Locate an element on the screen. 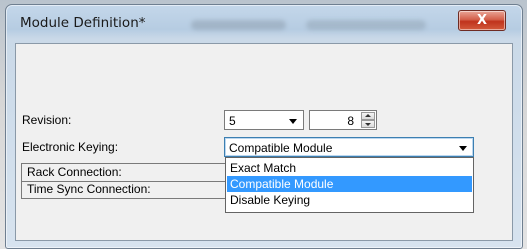 The height and width of the screenshot is (249, 527). grid-row-time-sync-connection: Time Sync Connection: is located at coordinates (124, 189).